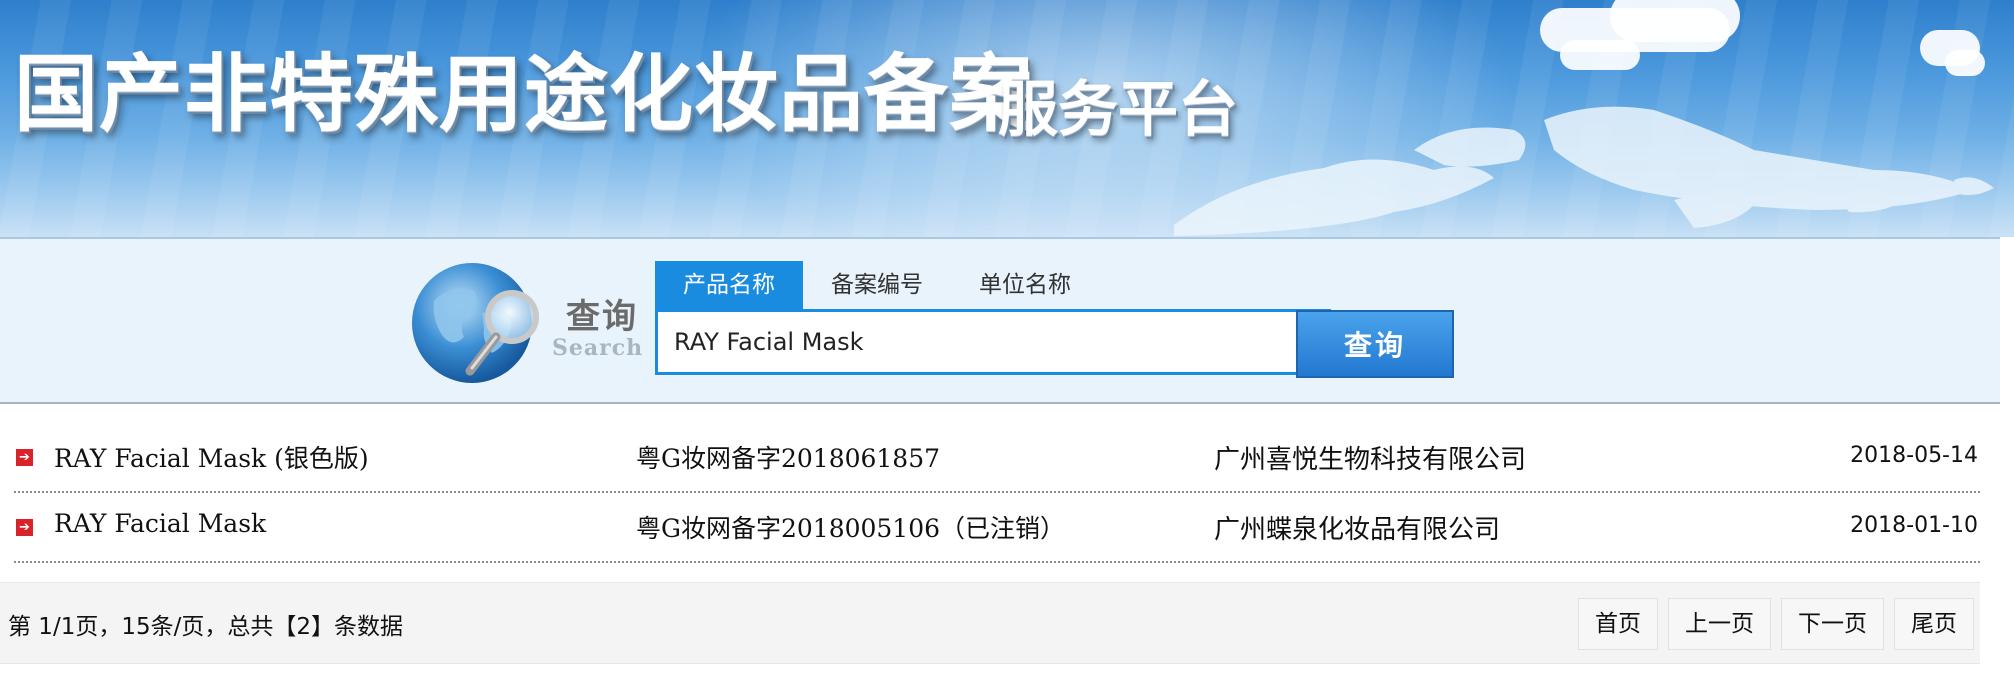  I want to click on record-date: 2018-05-14, so click(1914, 455).